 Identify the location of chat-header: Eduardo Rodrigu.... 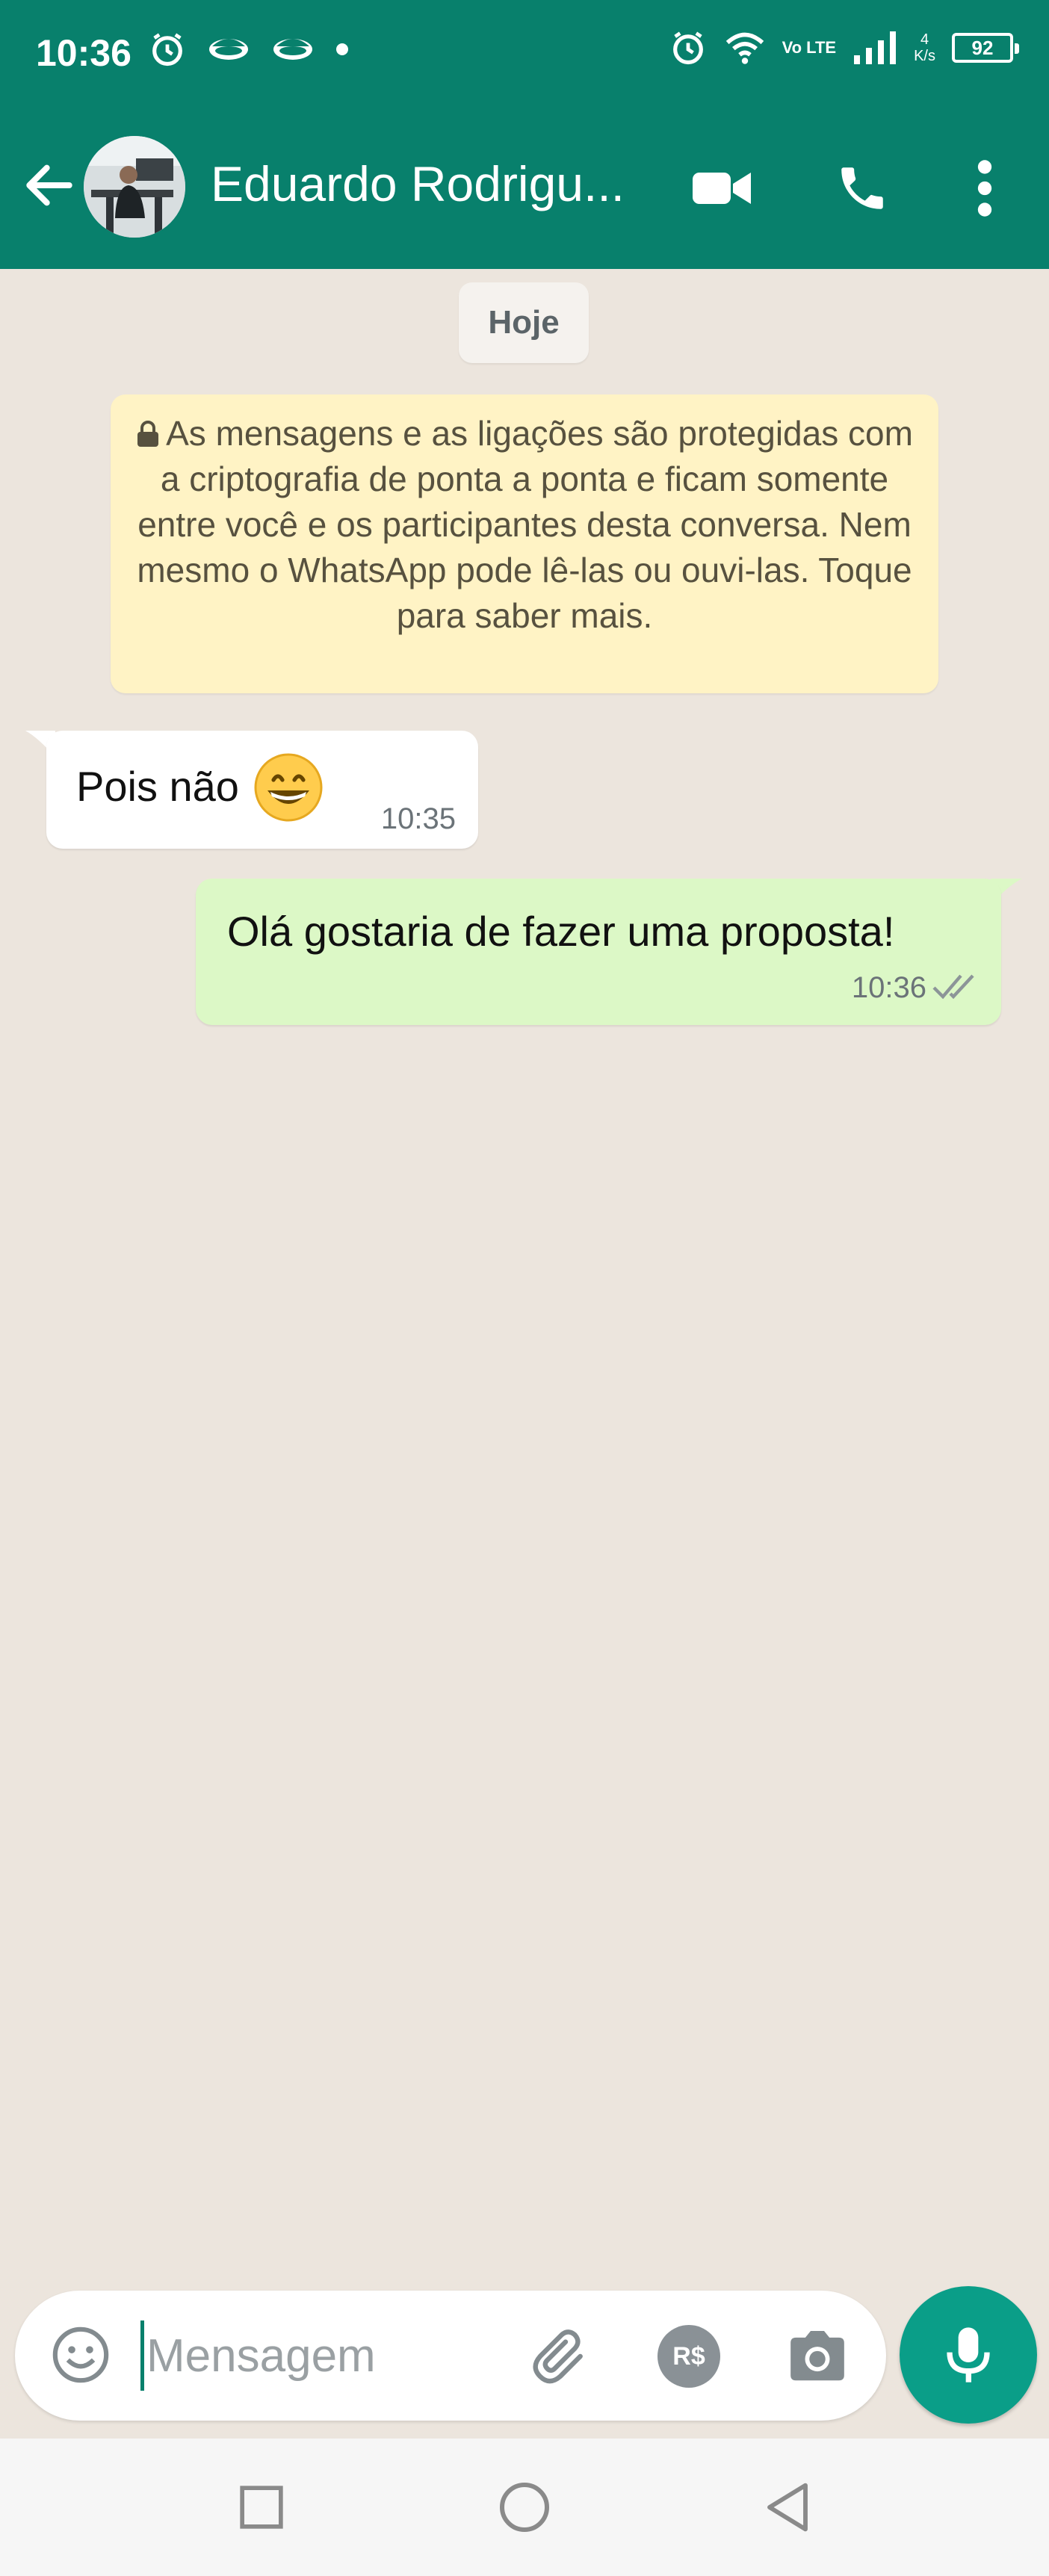
(524, 187).